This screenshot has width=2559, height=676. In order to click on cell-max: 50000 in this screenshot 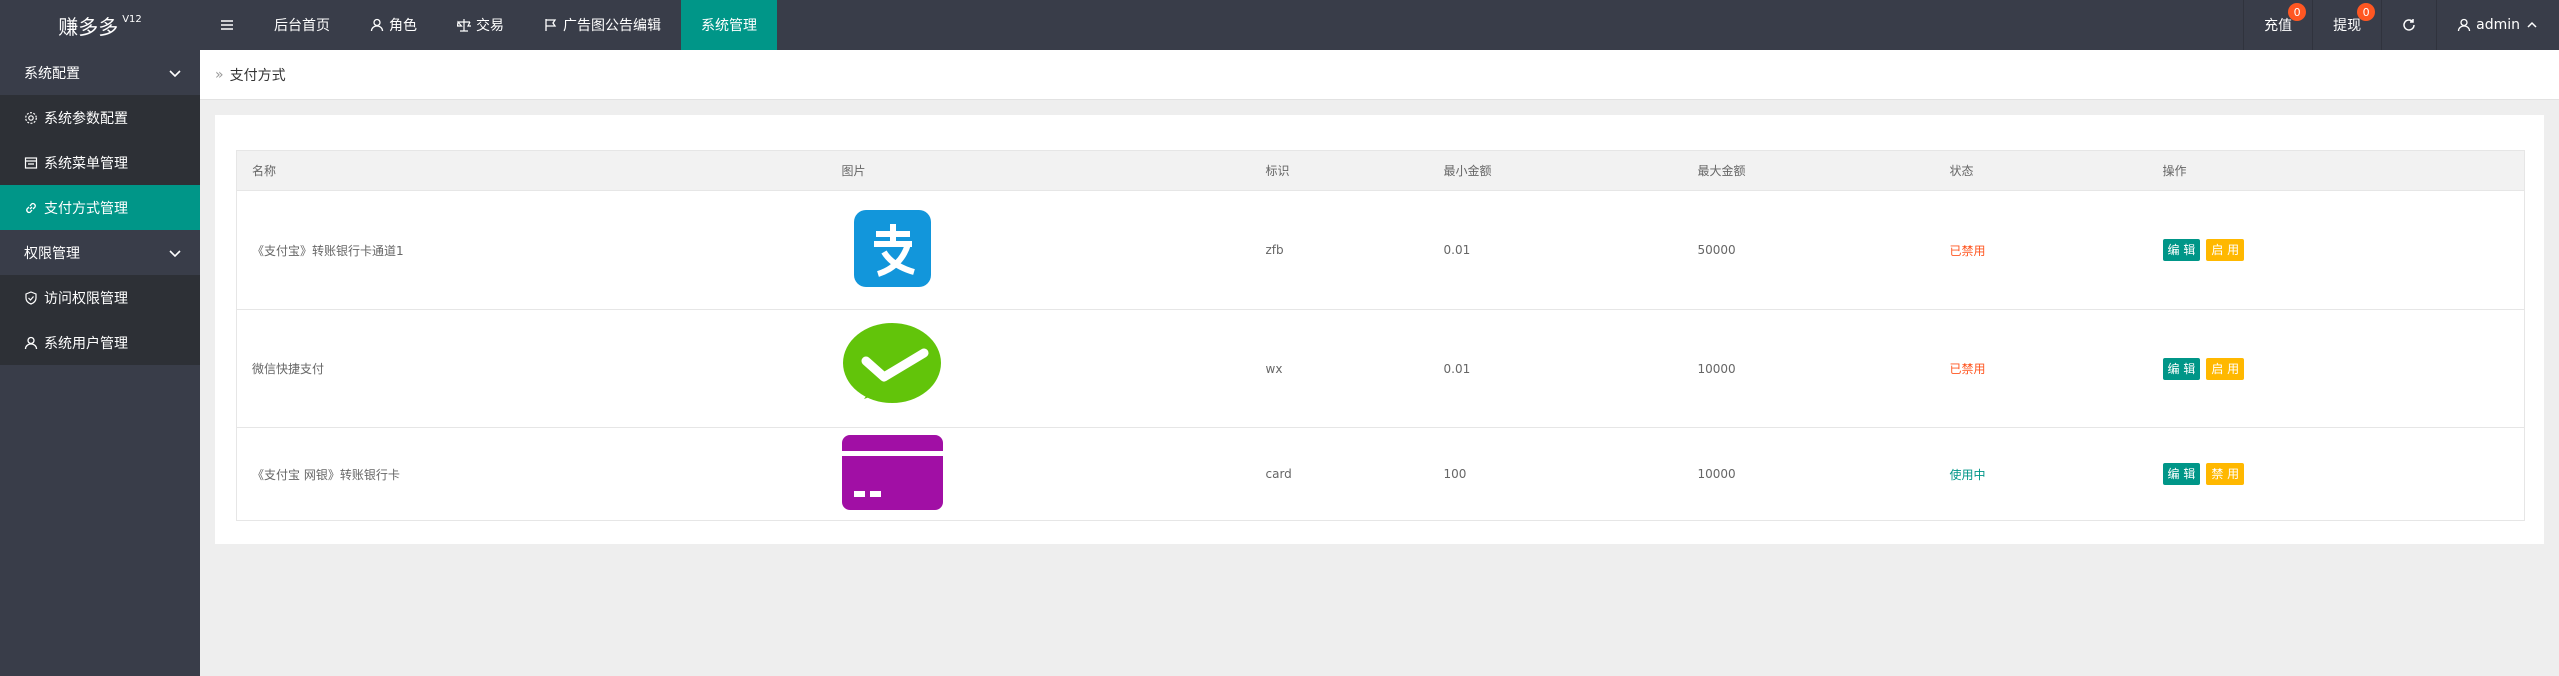, I will do `click(1808, 250)`.